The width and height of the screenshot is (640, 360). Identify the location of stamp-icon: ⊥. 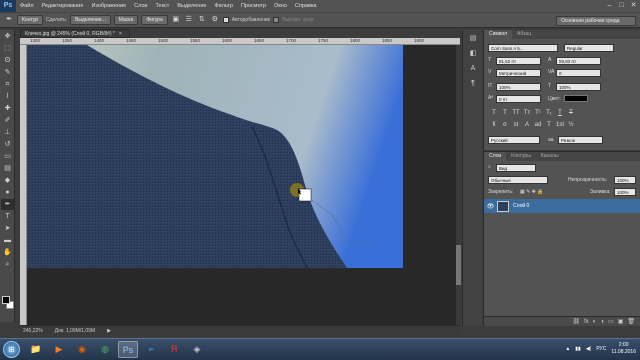
(7, 132).